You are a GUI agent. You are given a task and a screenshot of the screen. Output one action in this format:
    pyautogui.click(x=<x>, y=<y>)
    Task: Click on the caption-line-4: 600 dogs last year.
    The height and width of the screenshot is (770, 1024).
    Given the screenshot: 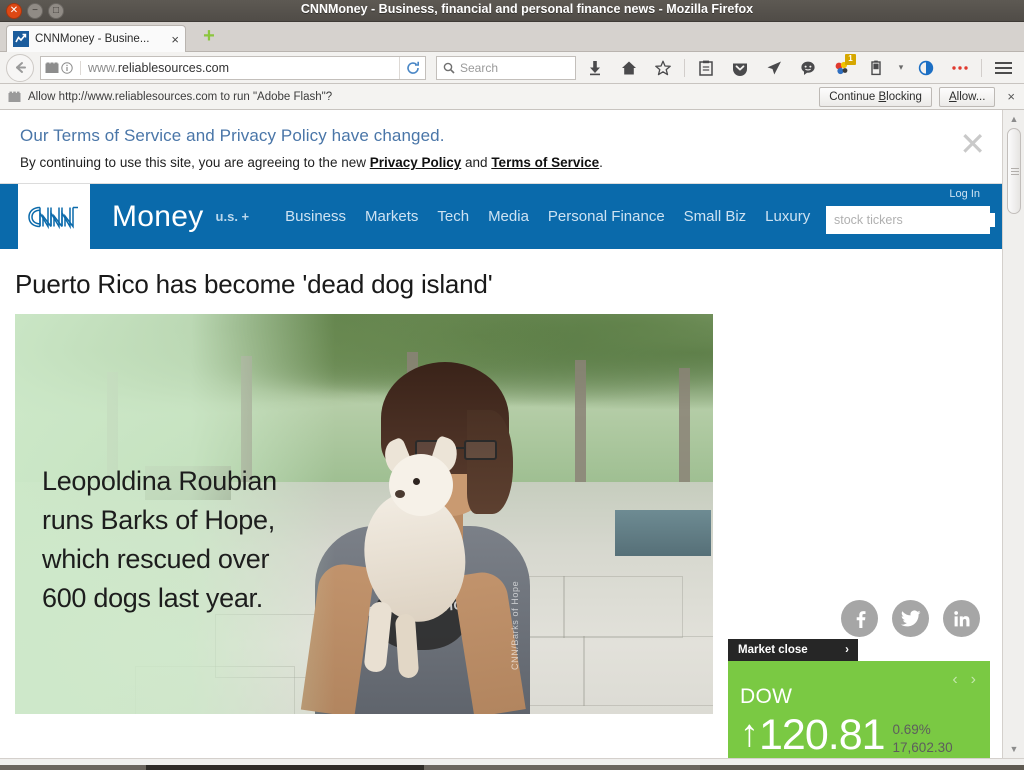 What is the action you would take?
    pyautogui.click(x=152, y=597)
    